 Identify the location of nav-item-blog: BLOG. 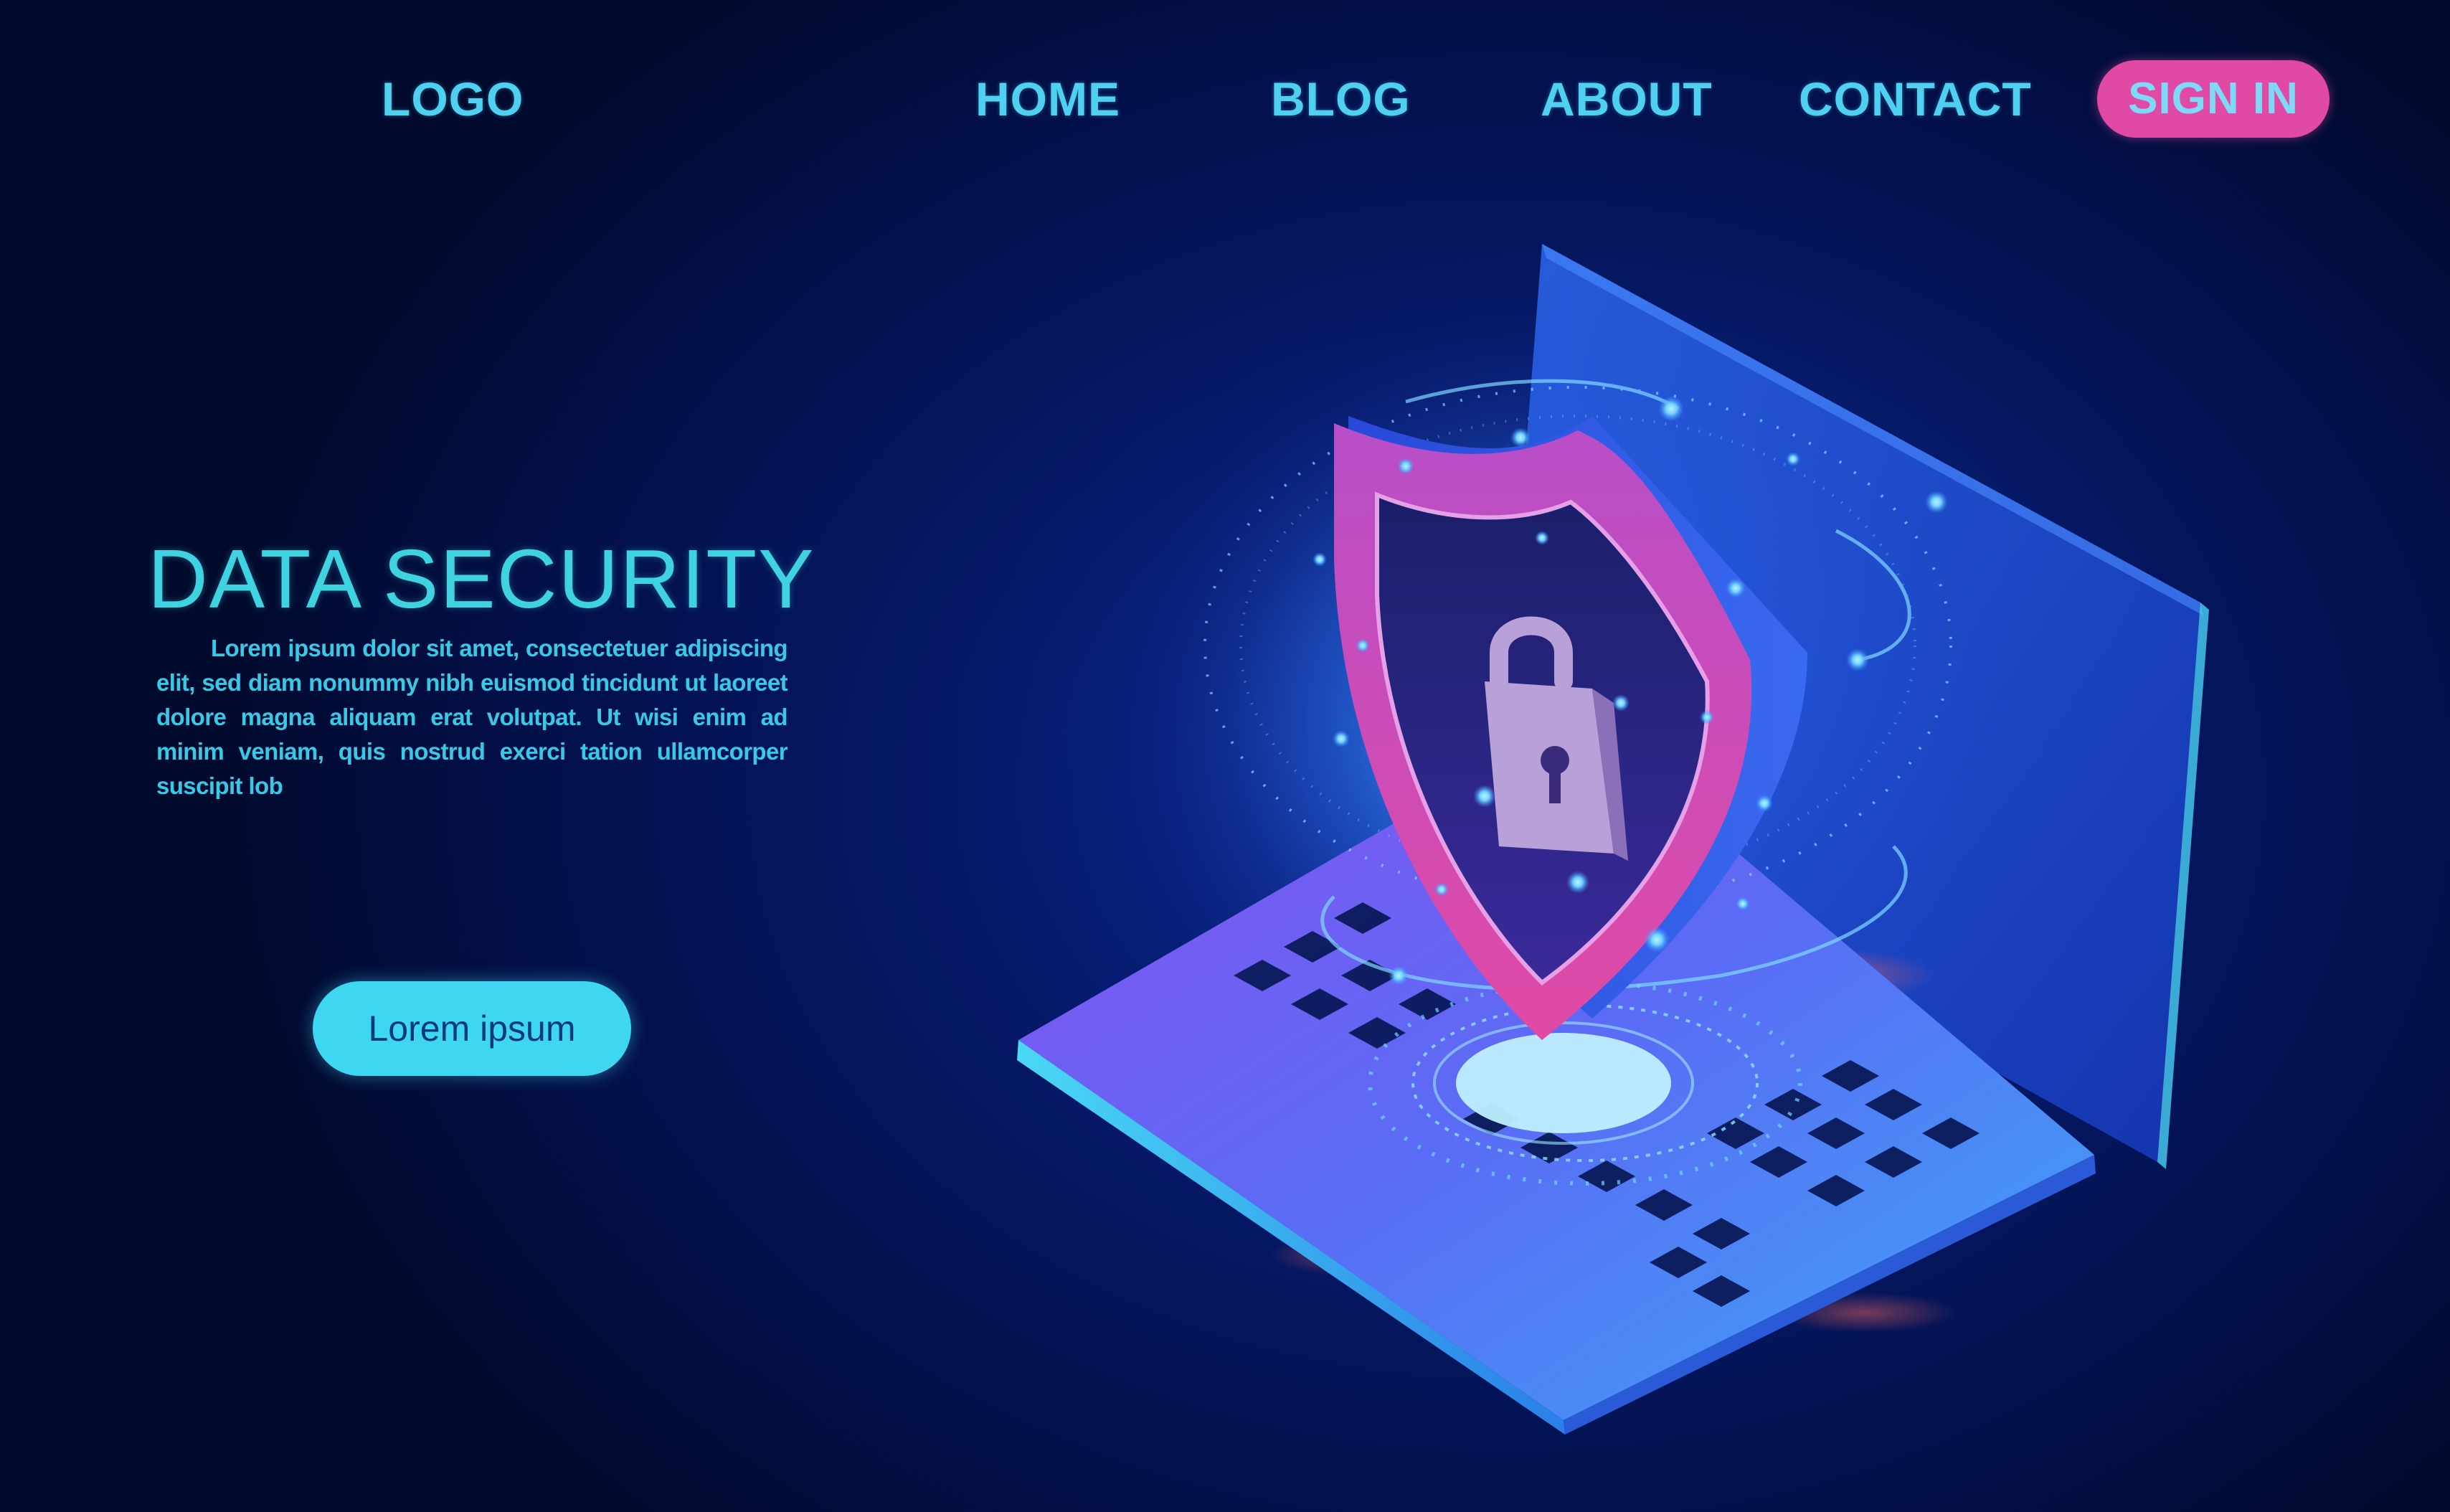
(1341, 99).